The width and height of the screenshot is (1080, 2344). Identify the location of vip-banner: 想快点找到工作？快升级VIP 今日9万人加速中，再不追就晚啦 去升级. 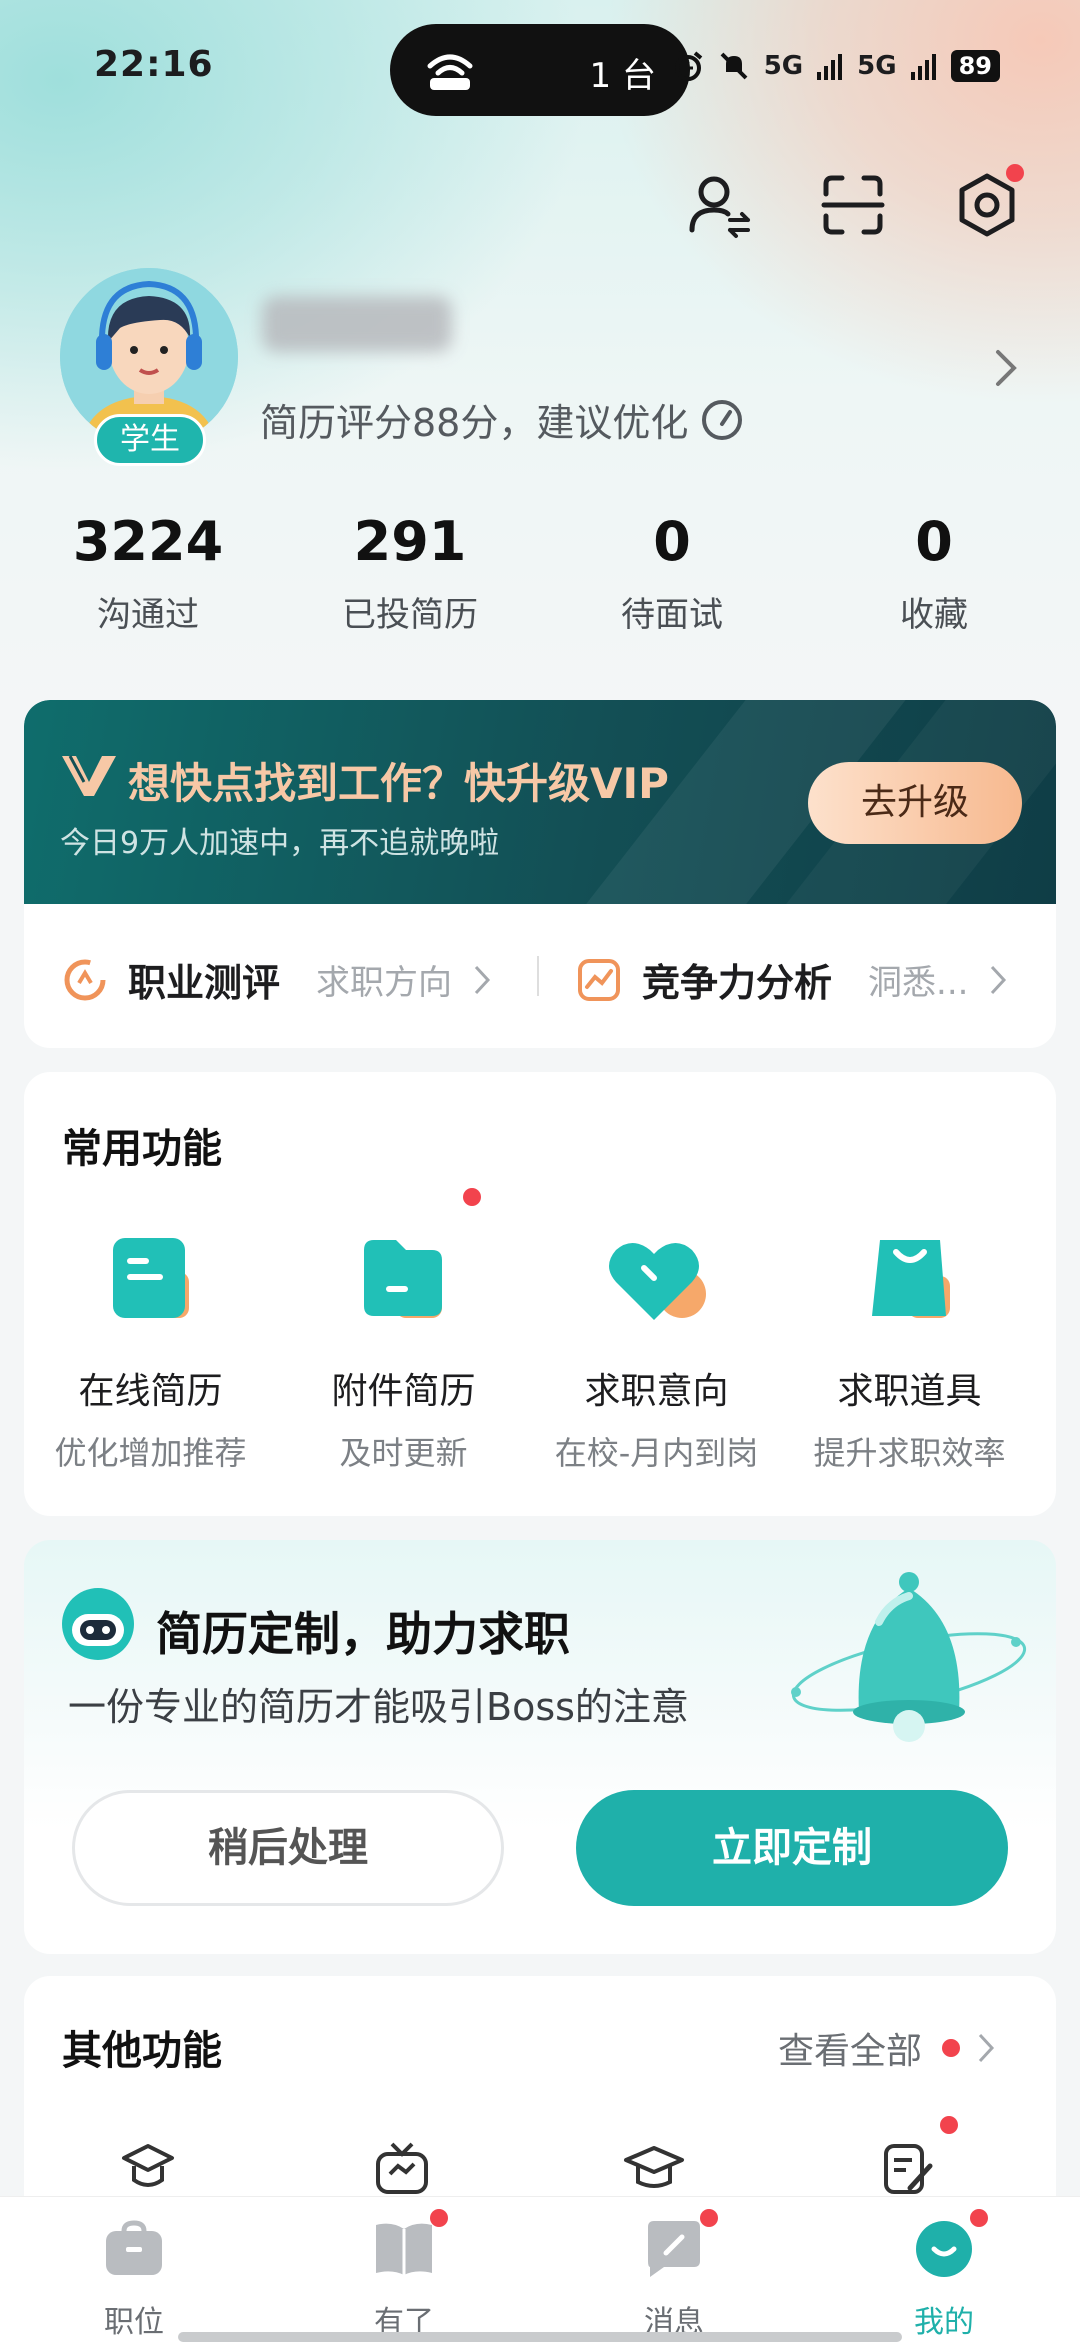
(540, 802).